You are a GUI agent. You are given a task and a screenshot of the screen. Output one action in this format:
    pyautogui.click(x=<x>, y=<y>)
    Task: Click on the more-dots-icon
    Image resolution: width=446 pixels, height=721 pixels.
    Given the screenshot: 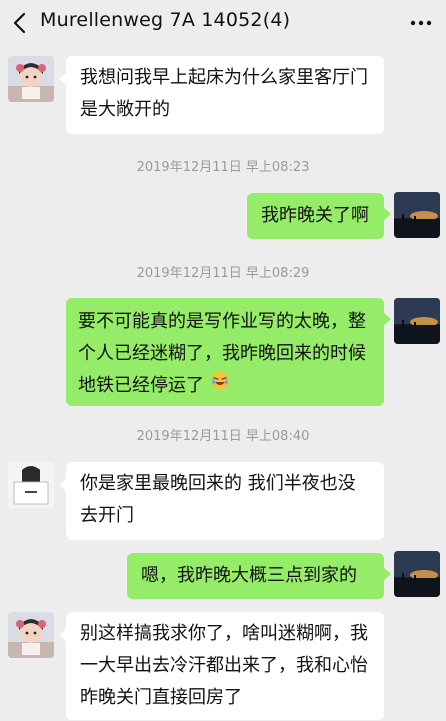 What is the action you would take?
    pyautogui.click(x=421, y=23)
    